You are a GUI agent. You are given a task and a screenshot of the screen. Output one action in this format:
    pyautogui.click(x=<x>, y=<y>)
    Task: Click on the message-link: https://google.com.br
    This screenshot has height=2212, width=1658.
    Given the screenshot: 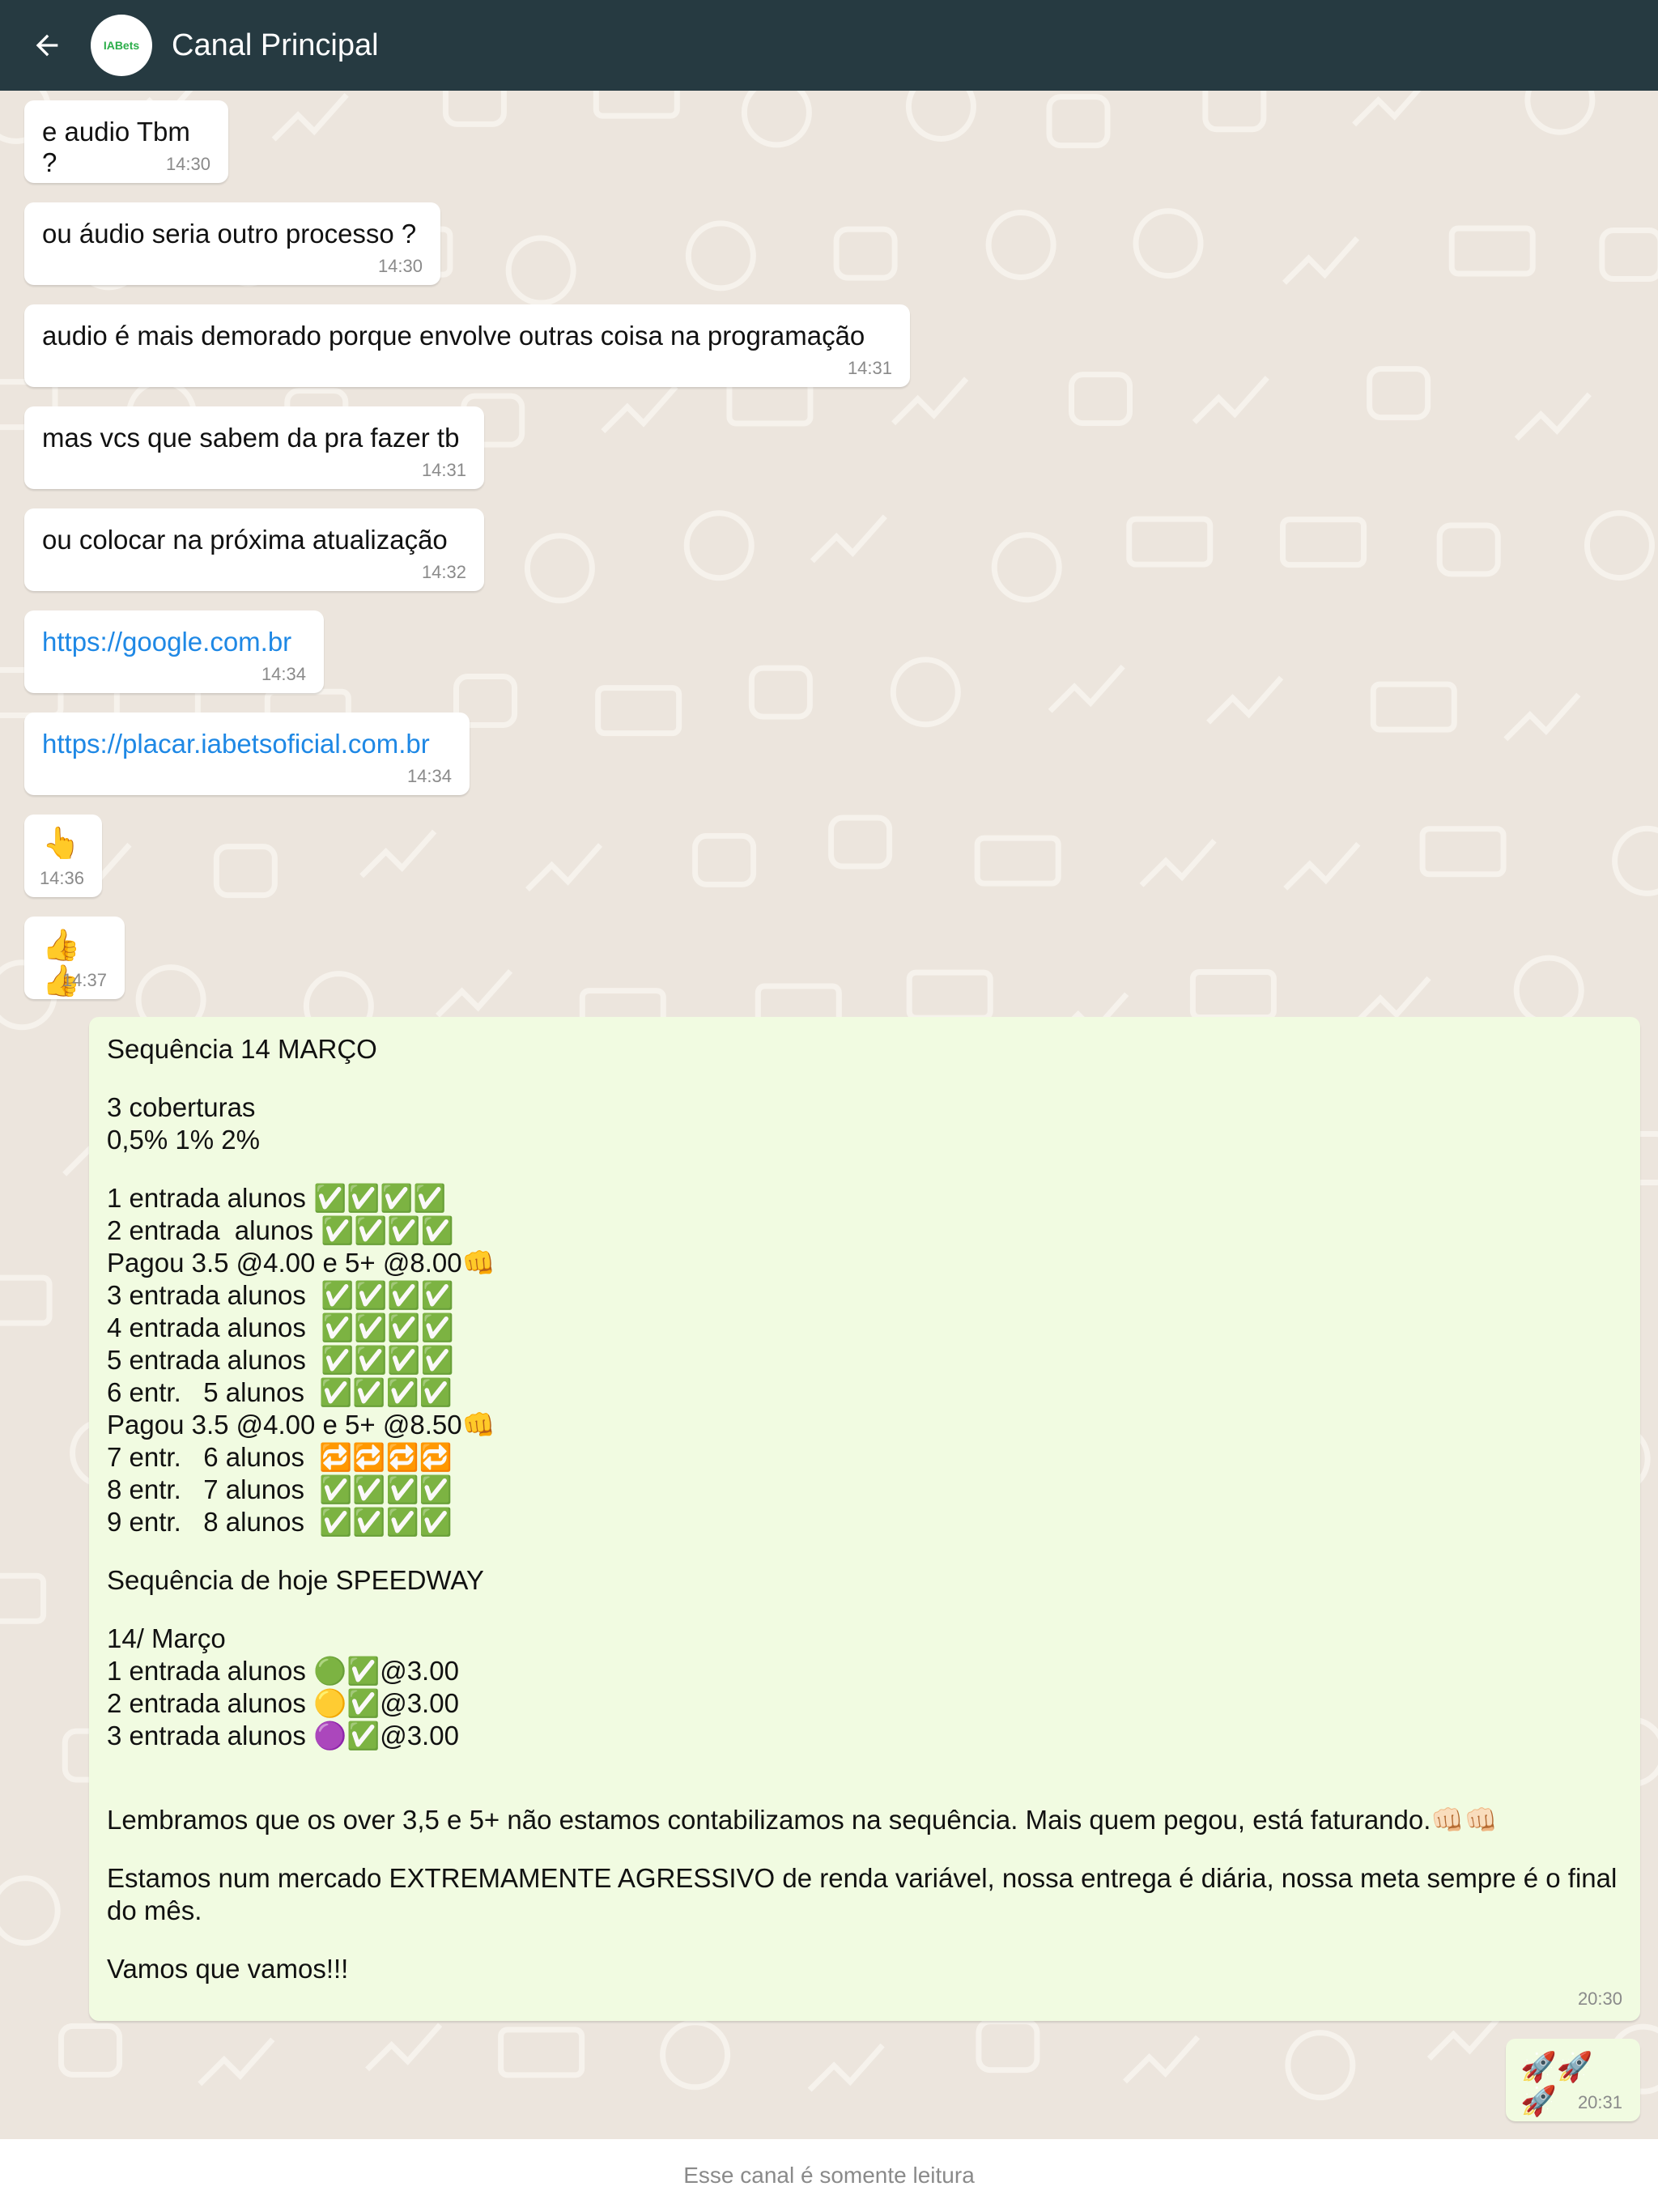 What is the action you would take?
    pyautogui.click(x=166, y=642)
    